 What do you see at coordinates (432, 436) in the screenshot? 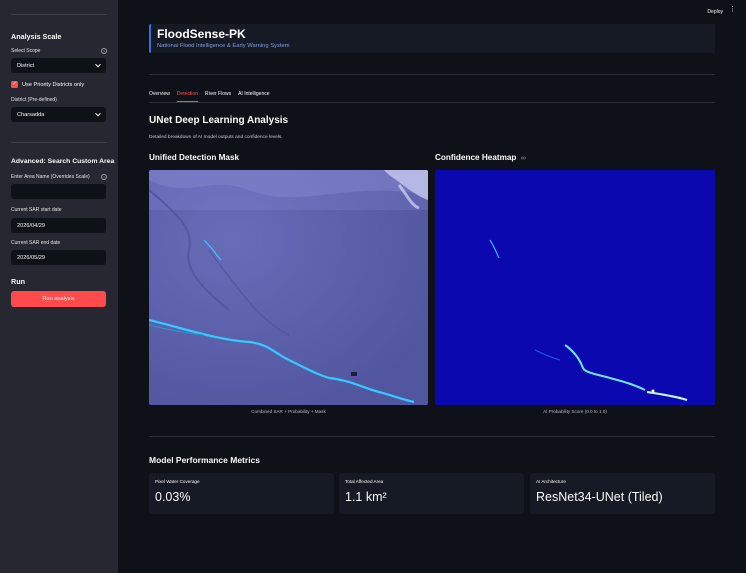
I see `metrics-divider` at bounding box center [432, 436].